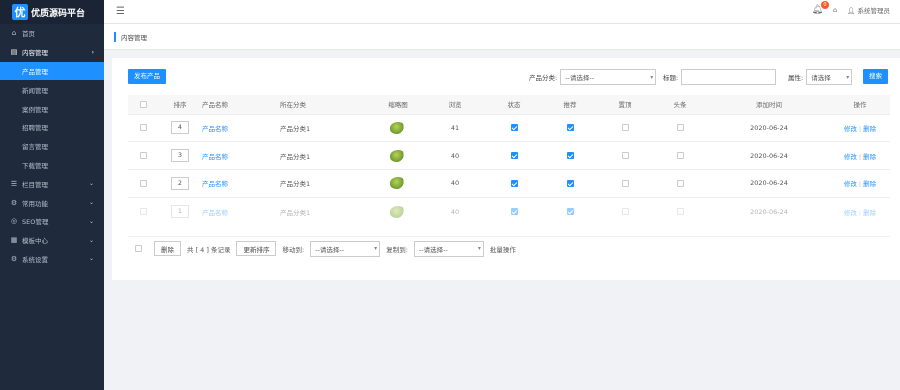 The height and width of the screenshot is (390, 900). I want to click on logo: 优 优质源码平台, so click(52, 12).